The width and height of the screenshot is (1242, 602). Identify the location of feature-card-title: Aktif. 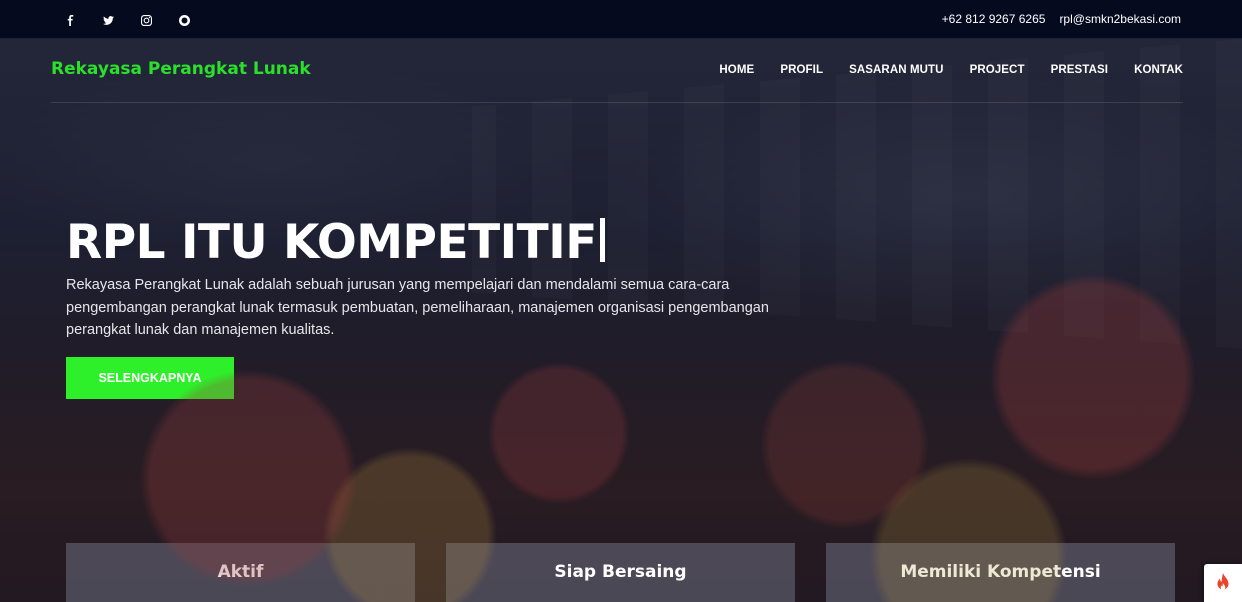
(240, 572).